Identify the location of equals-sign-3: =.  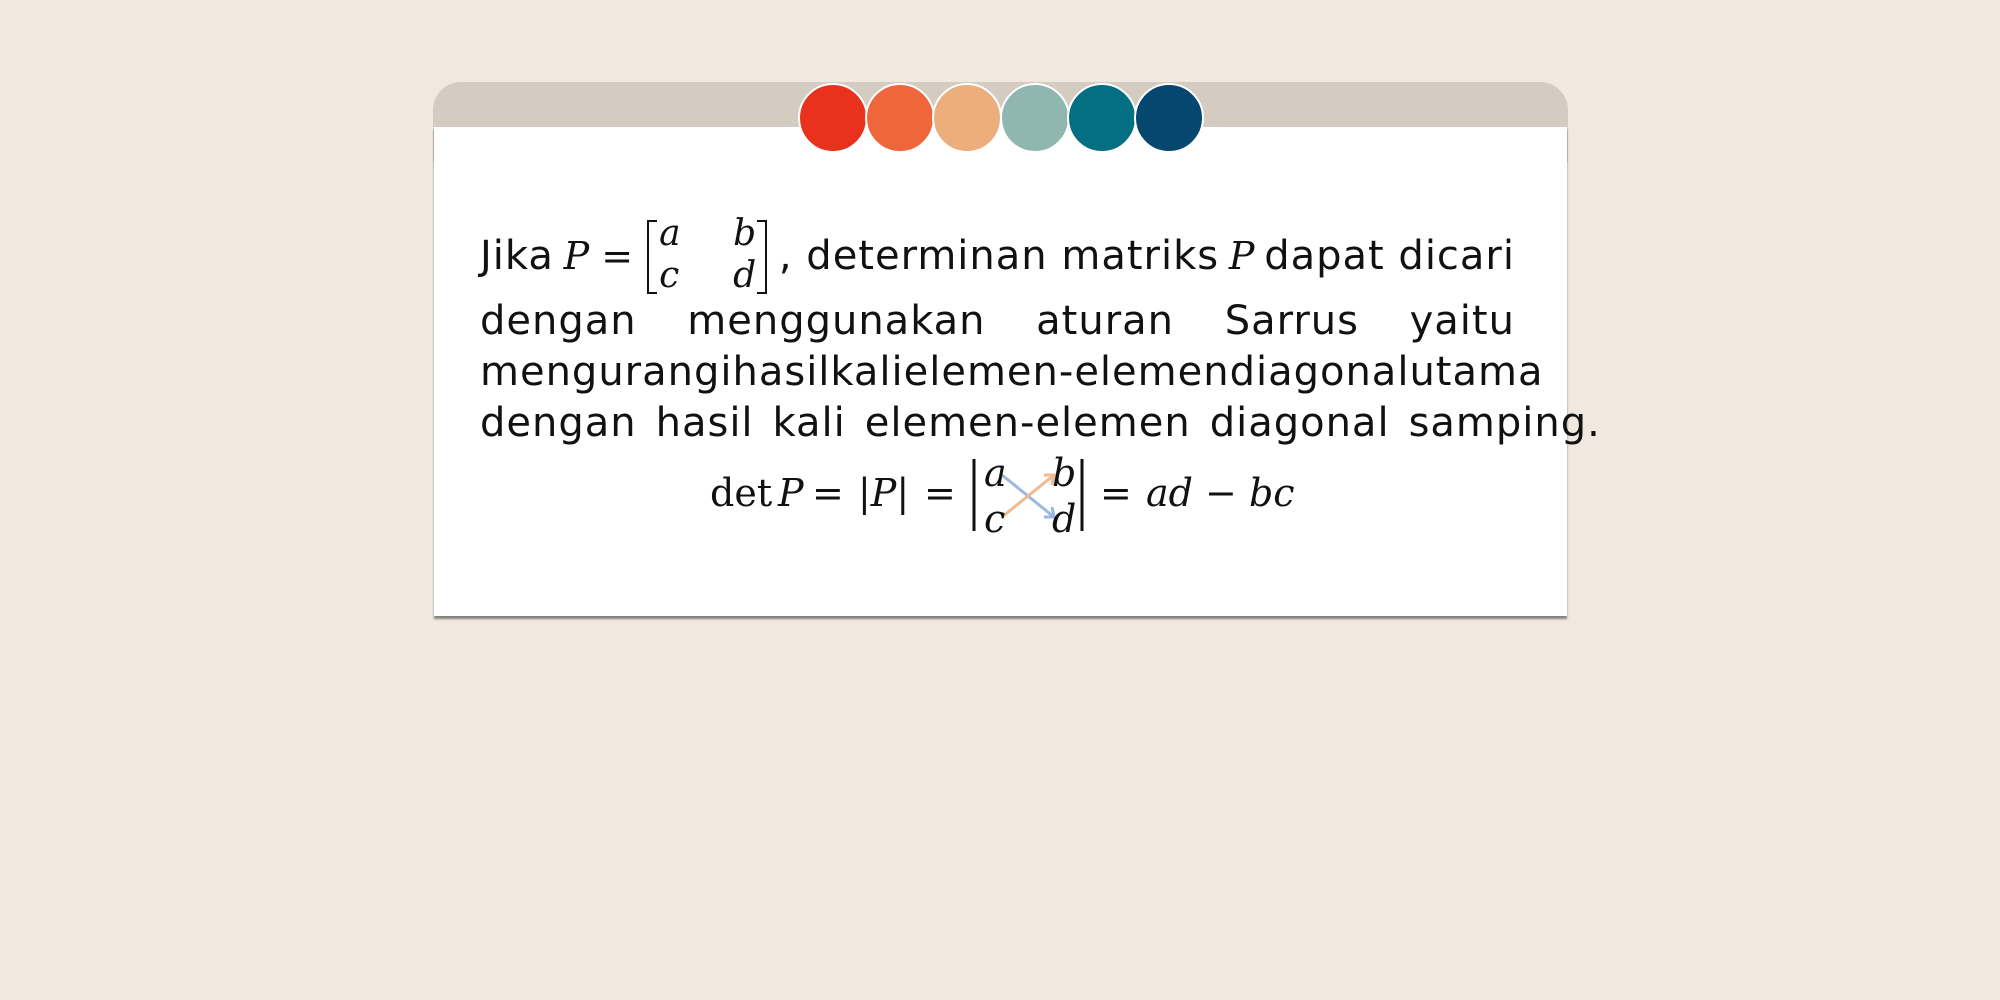
(1116, 493).